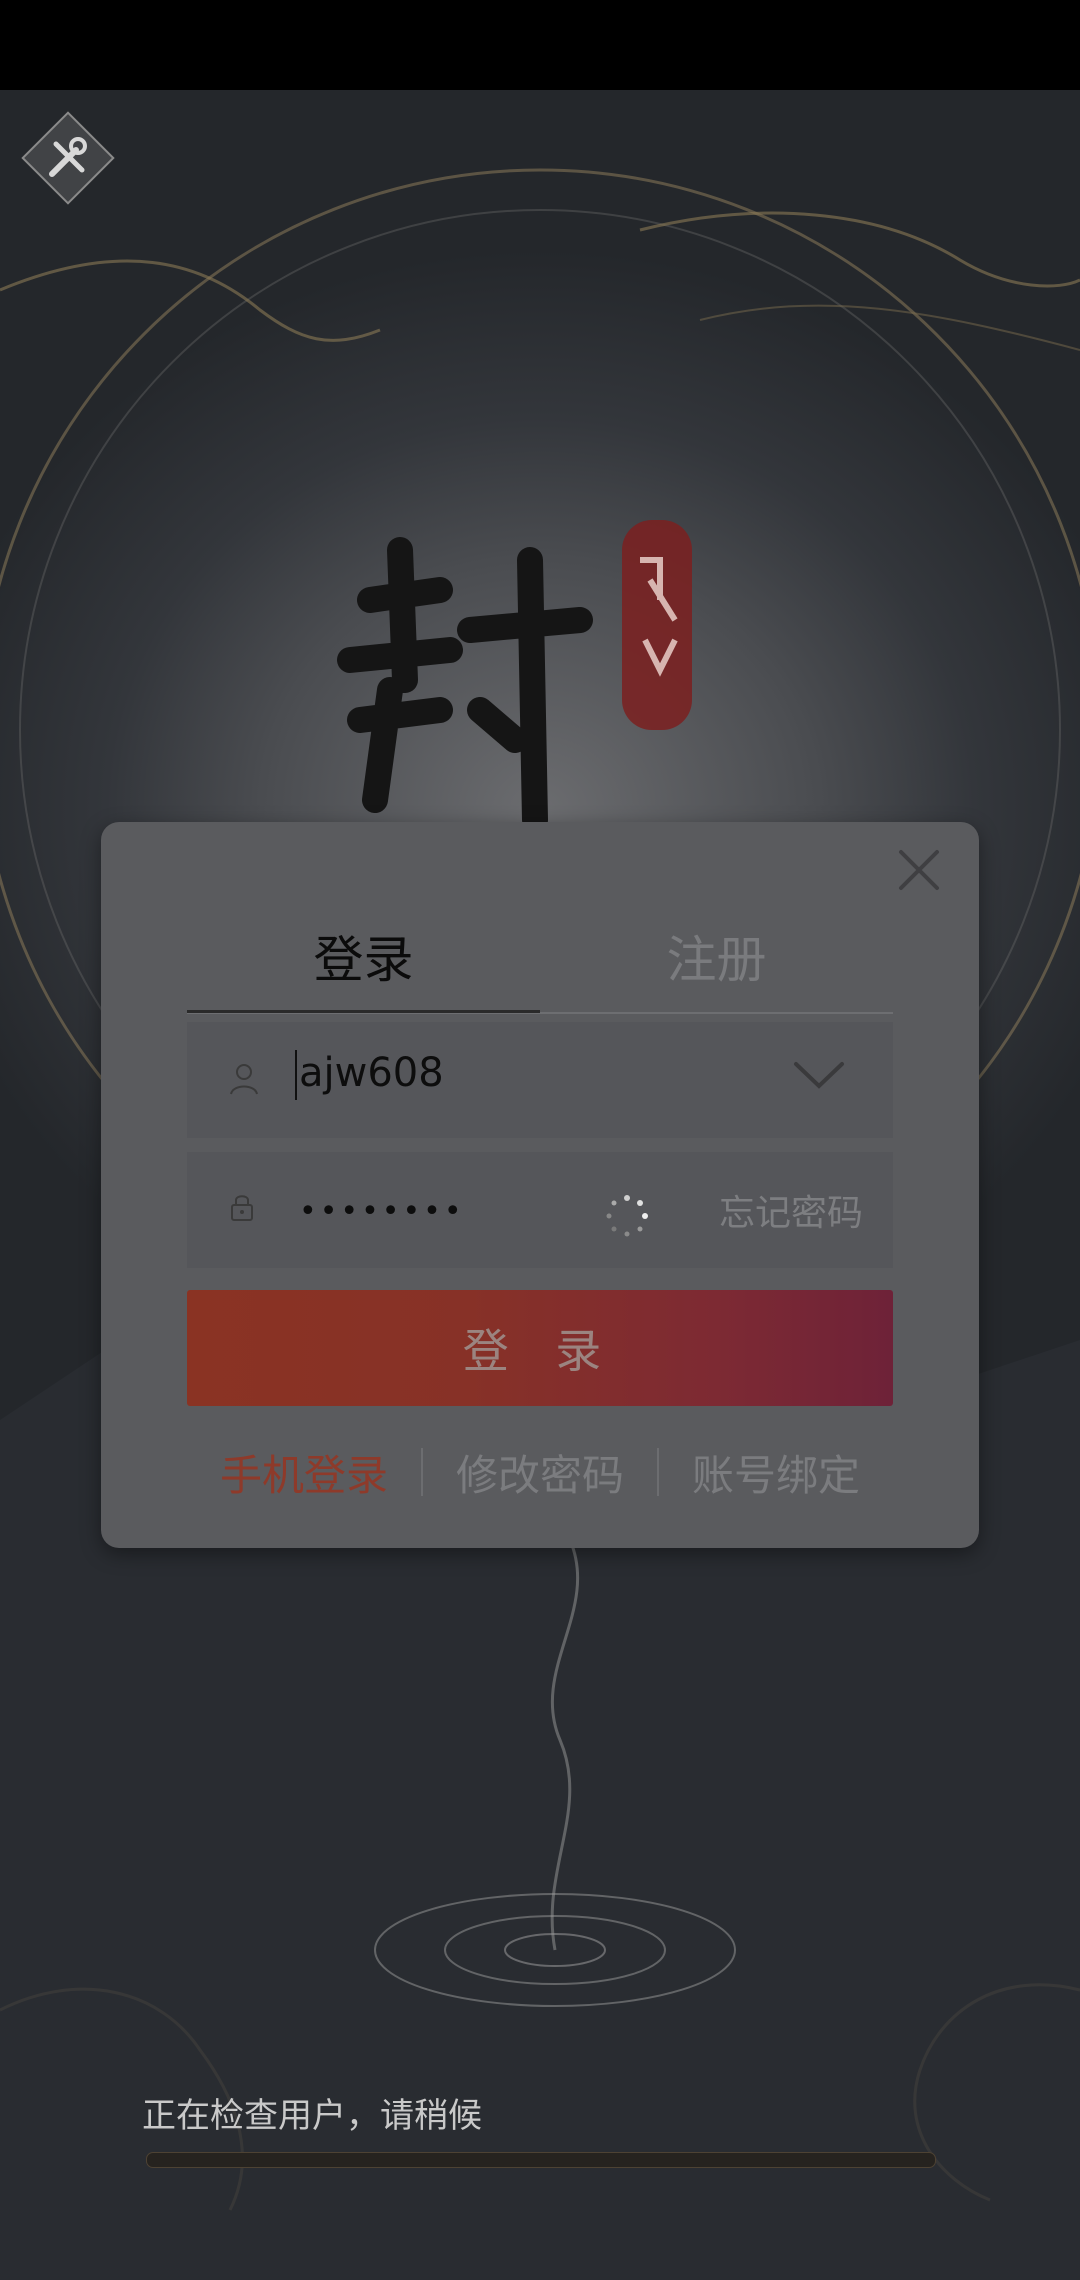  Describe the element at coordinates (382, 1211) in the screenshot. I see `password-value: ••••••••` at that location.